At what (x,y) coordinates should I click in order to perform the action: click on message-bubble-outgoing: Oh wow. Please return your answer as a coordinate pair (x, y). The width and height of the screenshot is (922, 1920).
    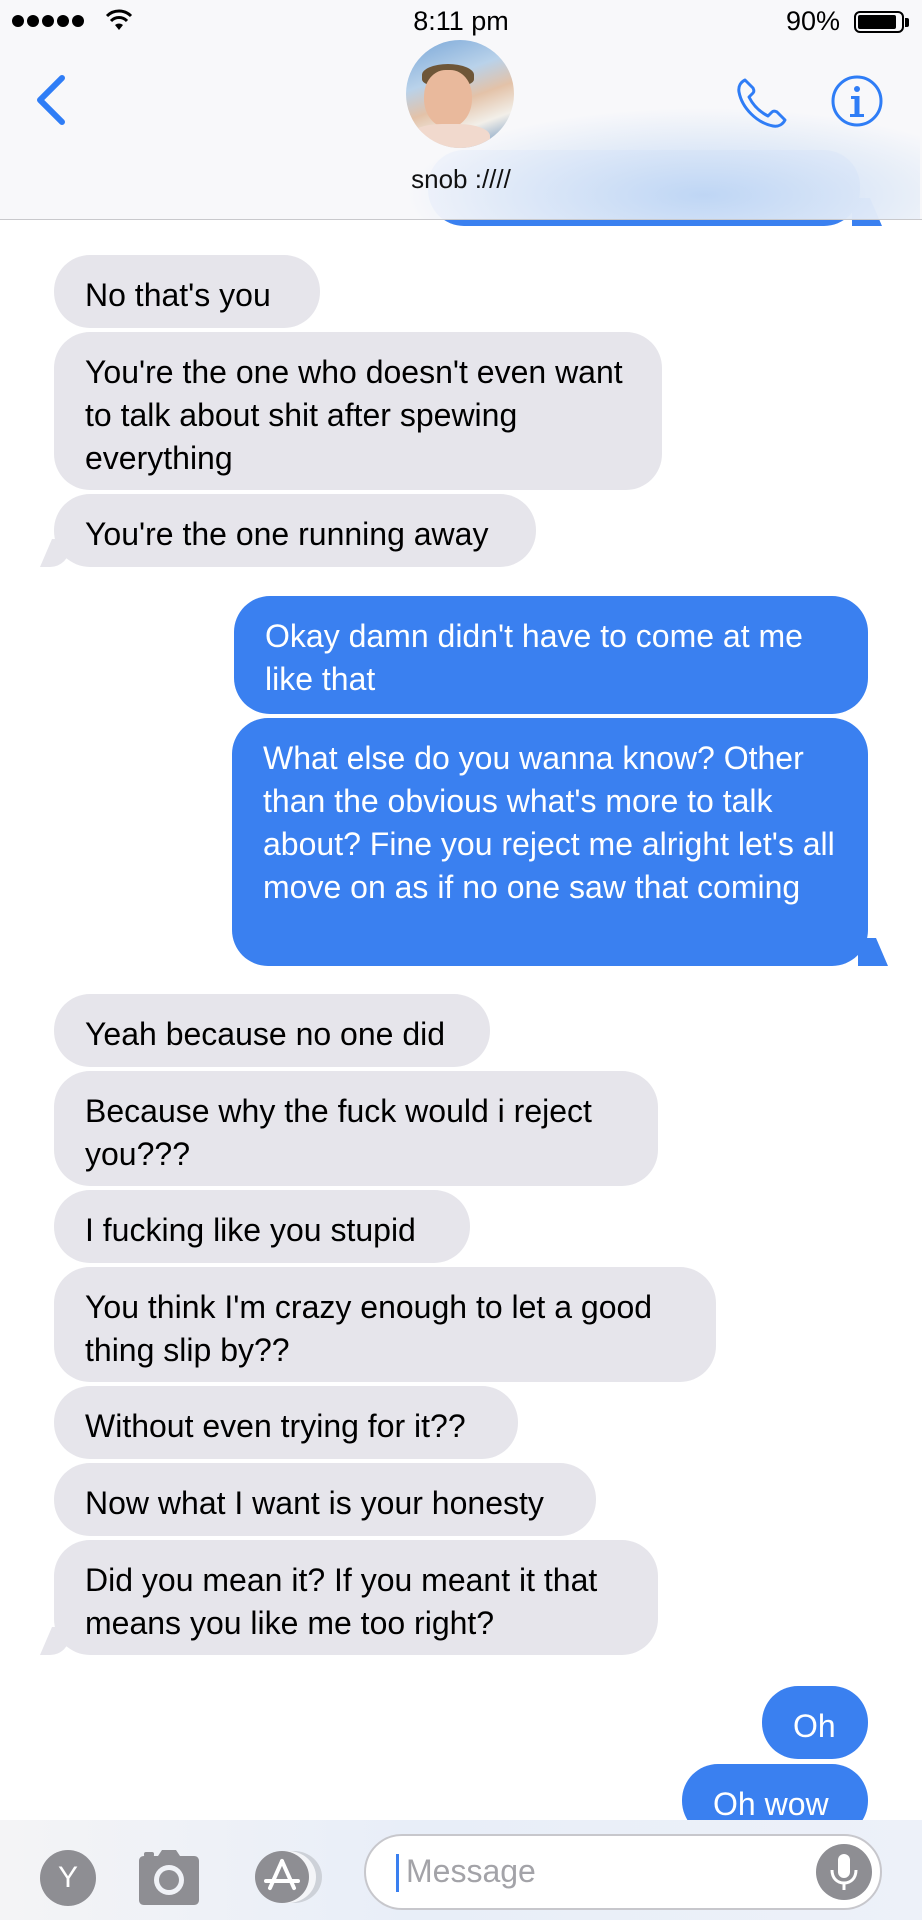
    Looking at the image, I should click on (775, 1792).